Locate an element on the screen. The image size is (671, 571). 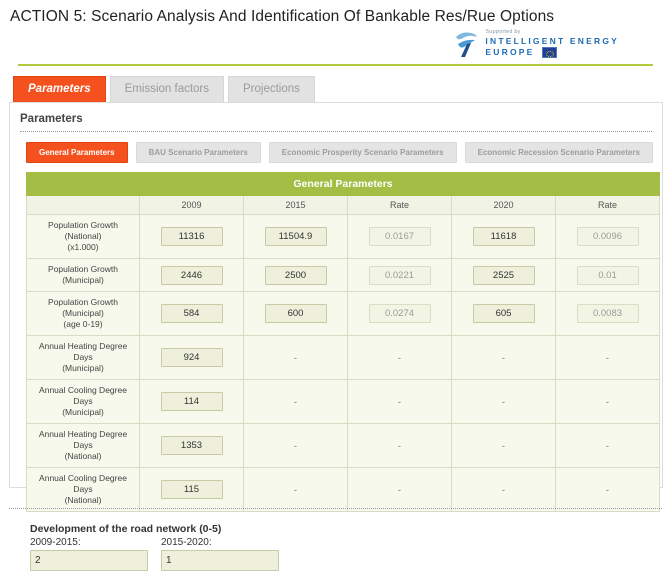
table-row: Population Growth (Municipal) is located at coordinates (343, 275).